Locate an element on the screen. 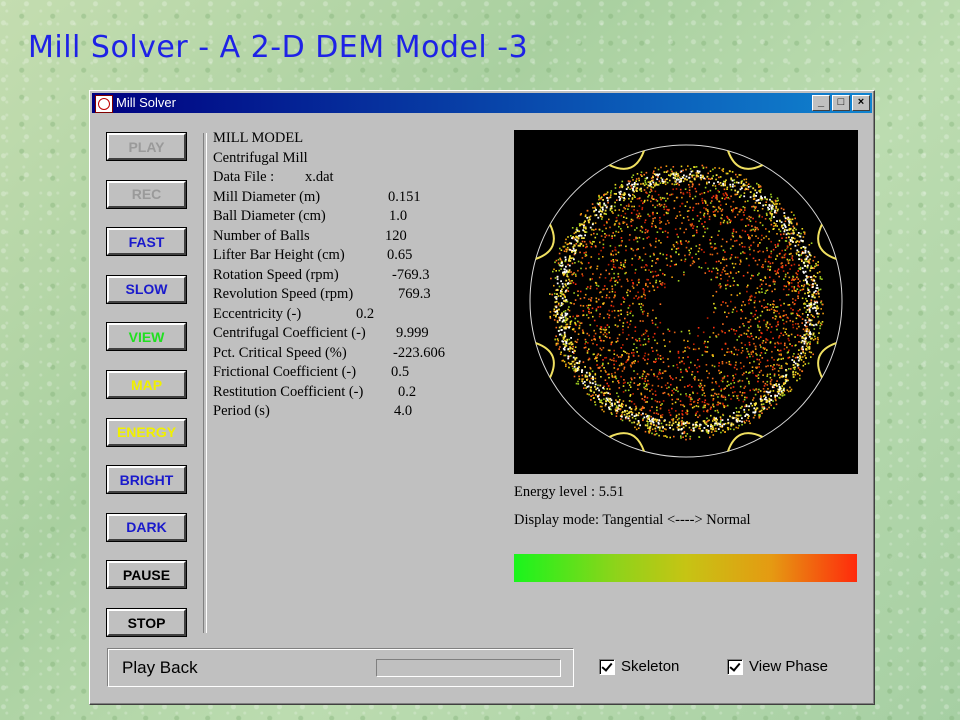 This screenshot has height=720, width=960. view-button: VIEW is located at coordinates (146, 337).